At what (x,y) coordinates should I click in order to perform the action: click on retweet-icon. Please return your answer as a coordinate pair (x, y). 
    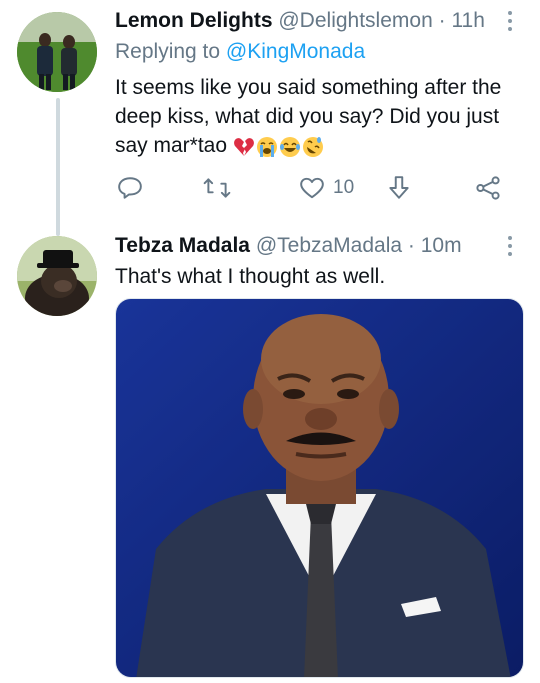
    Looking at the image, I should click on (217, 188).